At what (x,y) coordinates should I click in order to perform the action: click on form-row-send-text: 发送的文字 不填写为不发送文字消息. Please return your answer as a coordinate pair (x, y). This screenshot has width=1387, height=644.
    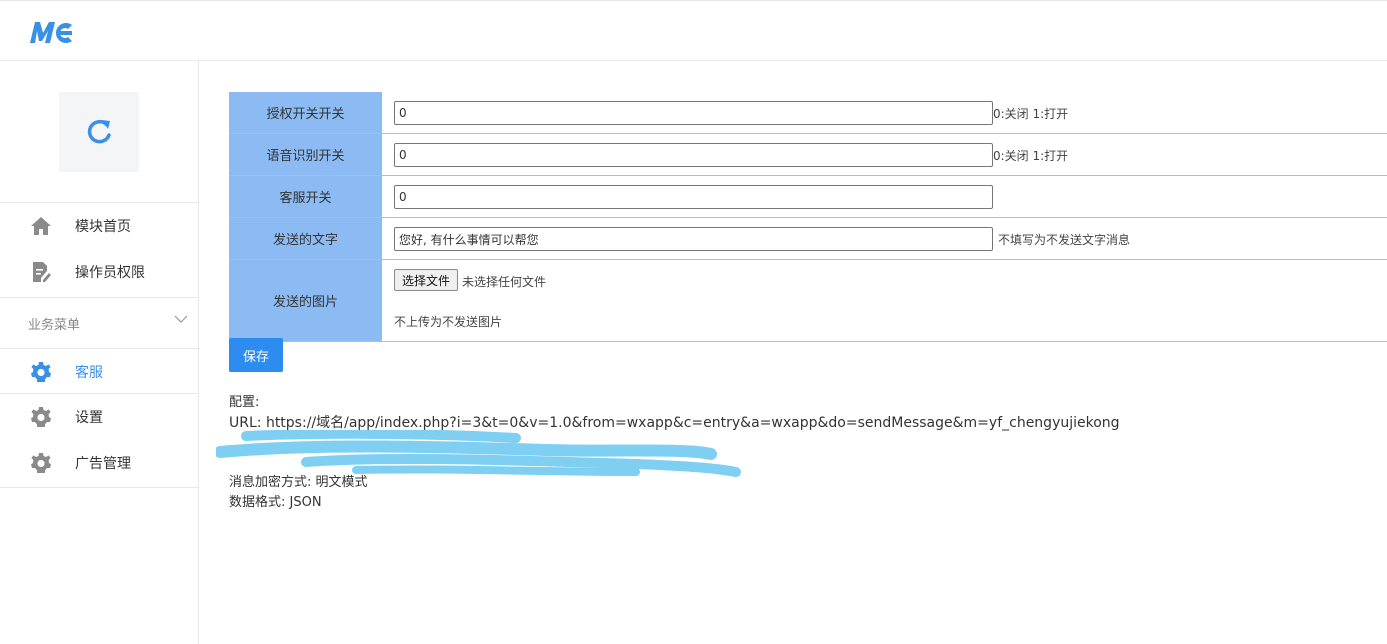
    Looking at the image, I should click on (808, 239).